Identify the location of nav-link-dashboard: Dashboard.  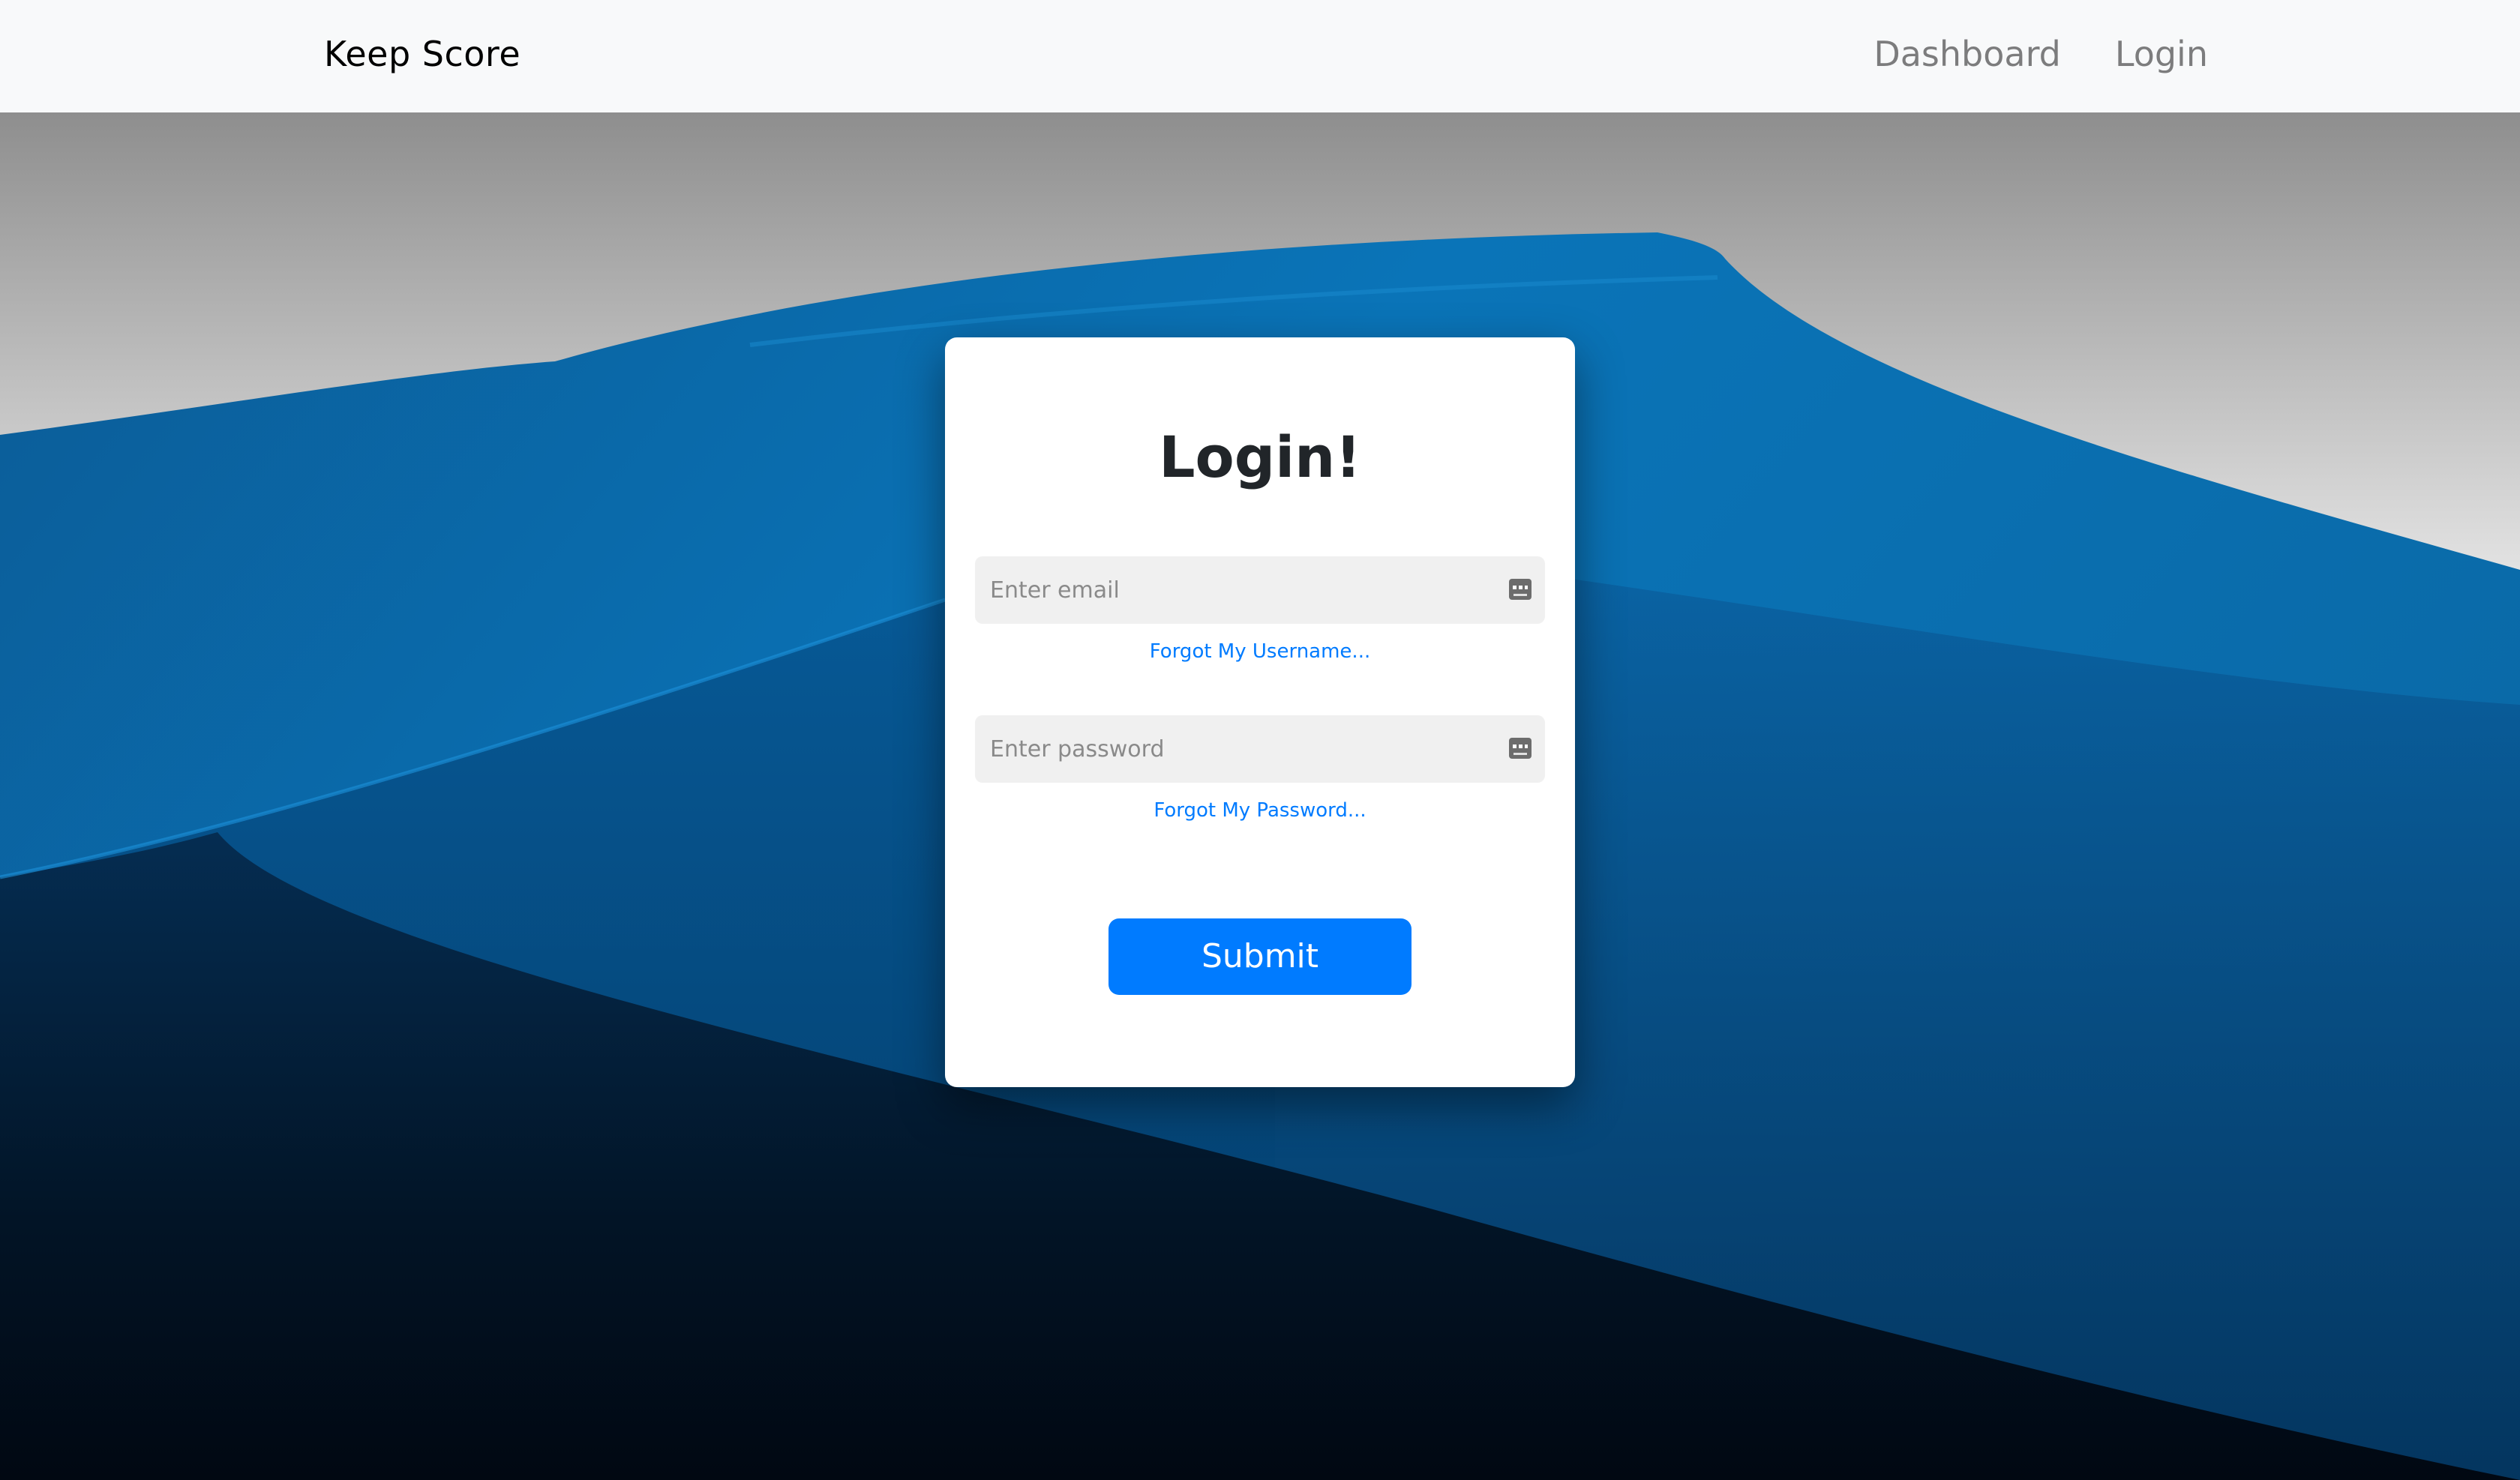
(1967, 53).